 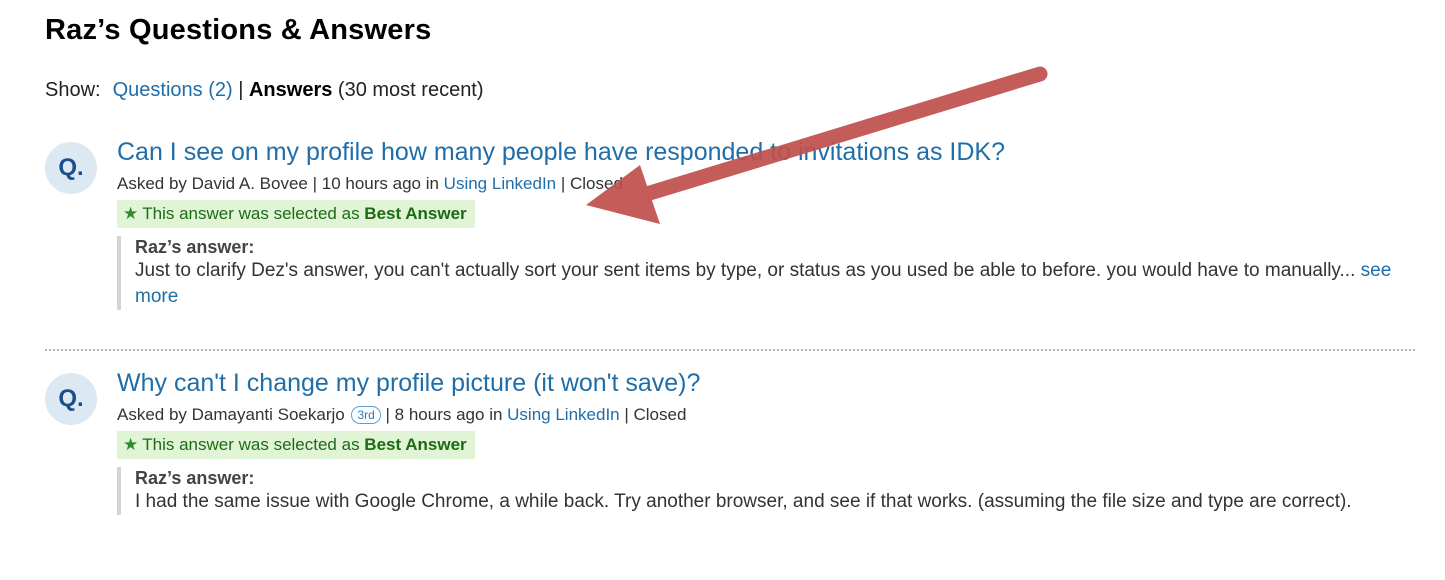 I want to click on show-label: Show:, so click(x=73, y=90).